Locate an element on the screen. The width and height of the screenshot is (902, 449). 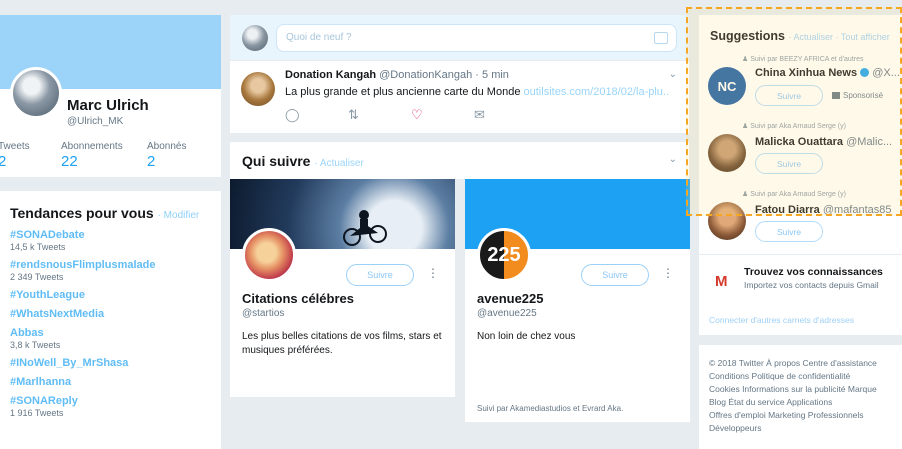
stat-tweets: Tweets 2 is located at coordinates (15, 155).